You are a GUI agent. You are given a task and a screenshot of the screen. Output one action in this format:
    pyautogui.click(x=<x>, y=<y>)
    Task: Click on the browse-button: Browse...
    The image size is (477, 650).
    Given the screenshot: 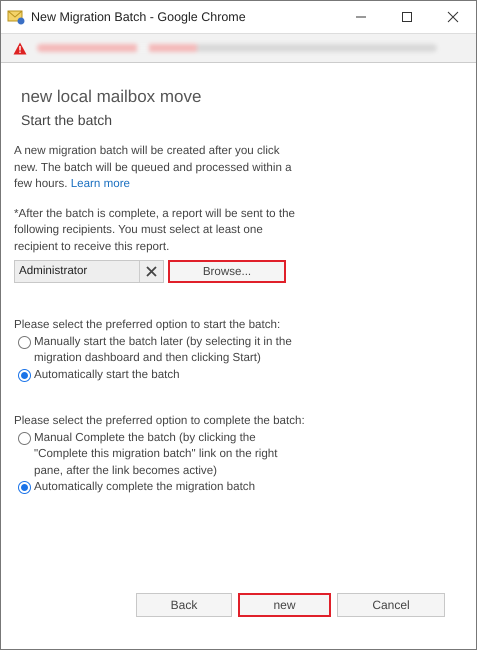 What is the action you would take?
    pyautogui.click(x=227, y=271)
    